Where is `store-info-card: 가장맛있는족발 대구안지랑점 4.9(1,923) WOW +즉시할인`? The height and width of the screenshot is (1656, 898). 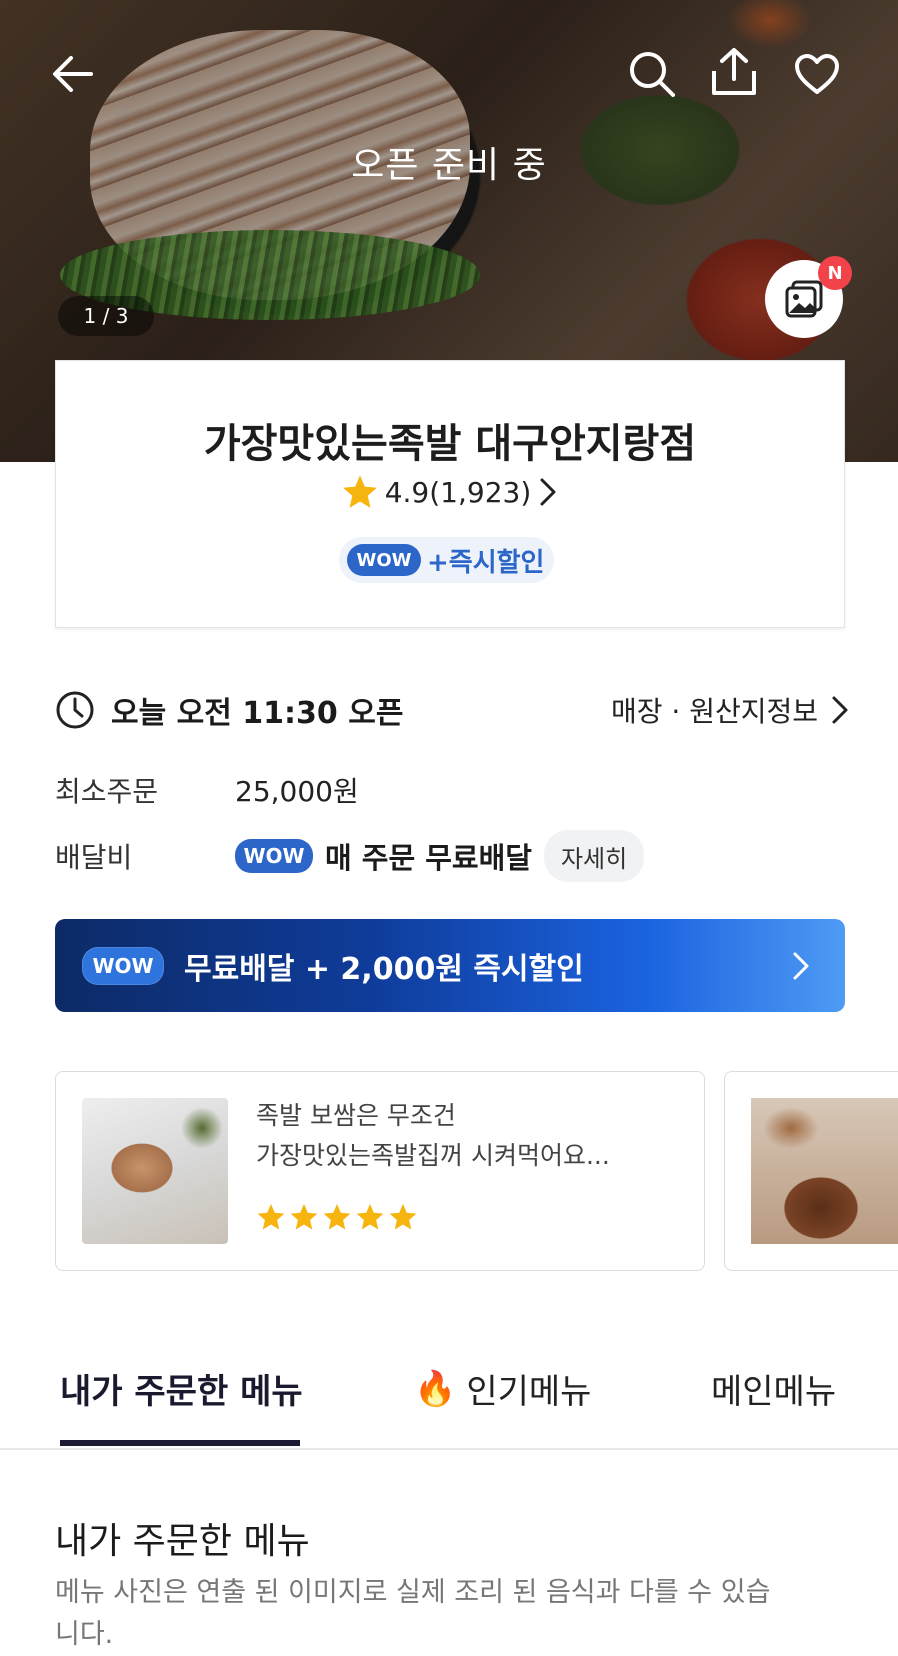
store-info-card: 가장맛있는족발 대구안지랑점 4.9(1,923) WOW +즉시할인 is located at coordinates (450, 494).